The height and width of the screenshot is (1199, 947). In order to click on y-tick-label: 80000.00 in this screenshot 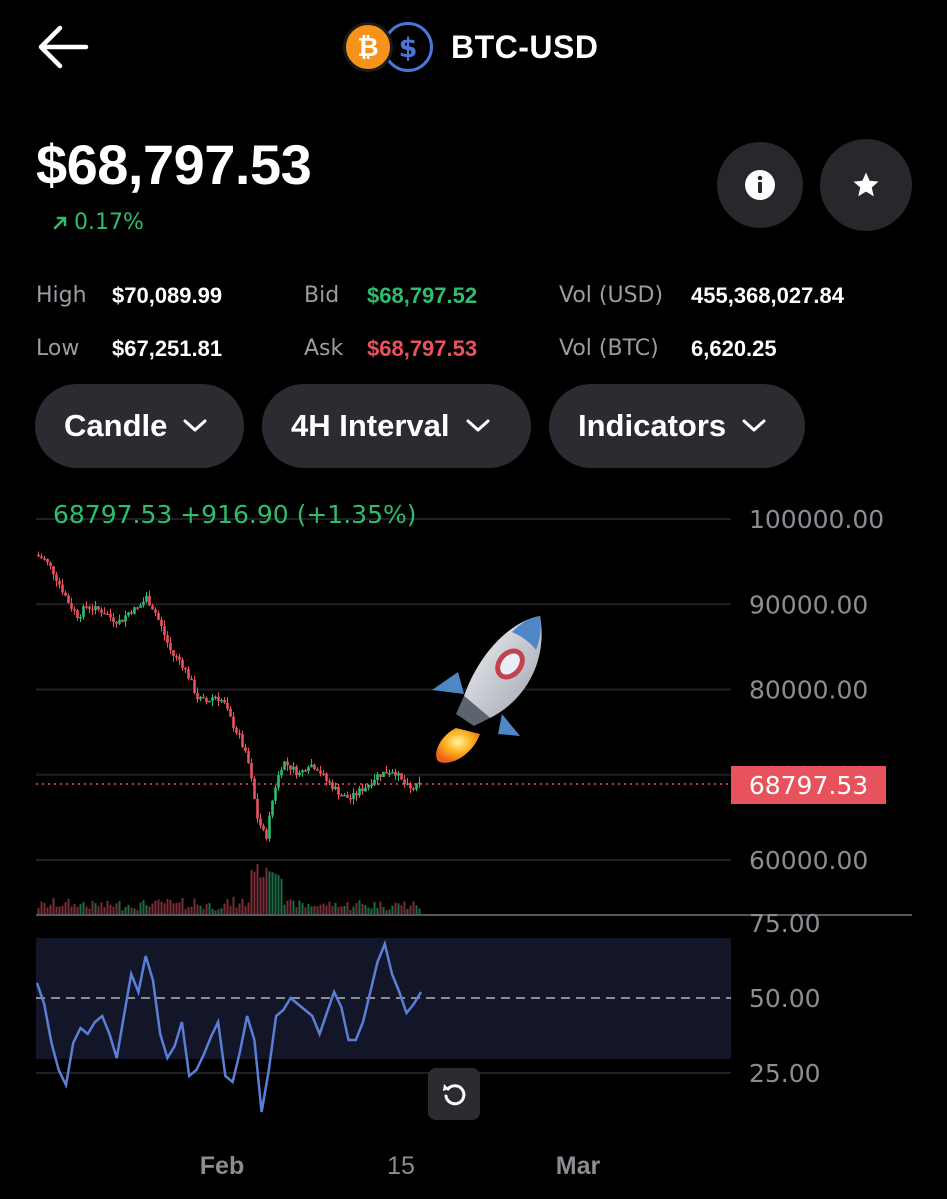, I will do `click(808, 690)`.